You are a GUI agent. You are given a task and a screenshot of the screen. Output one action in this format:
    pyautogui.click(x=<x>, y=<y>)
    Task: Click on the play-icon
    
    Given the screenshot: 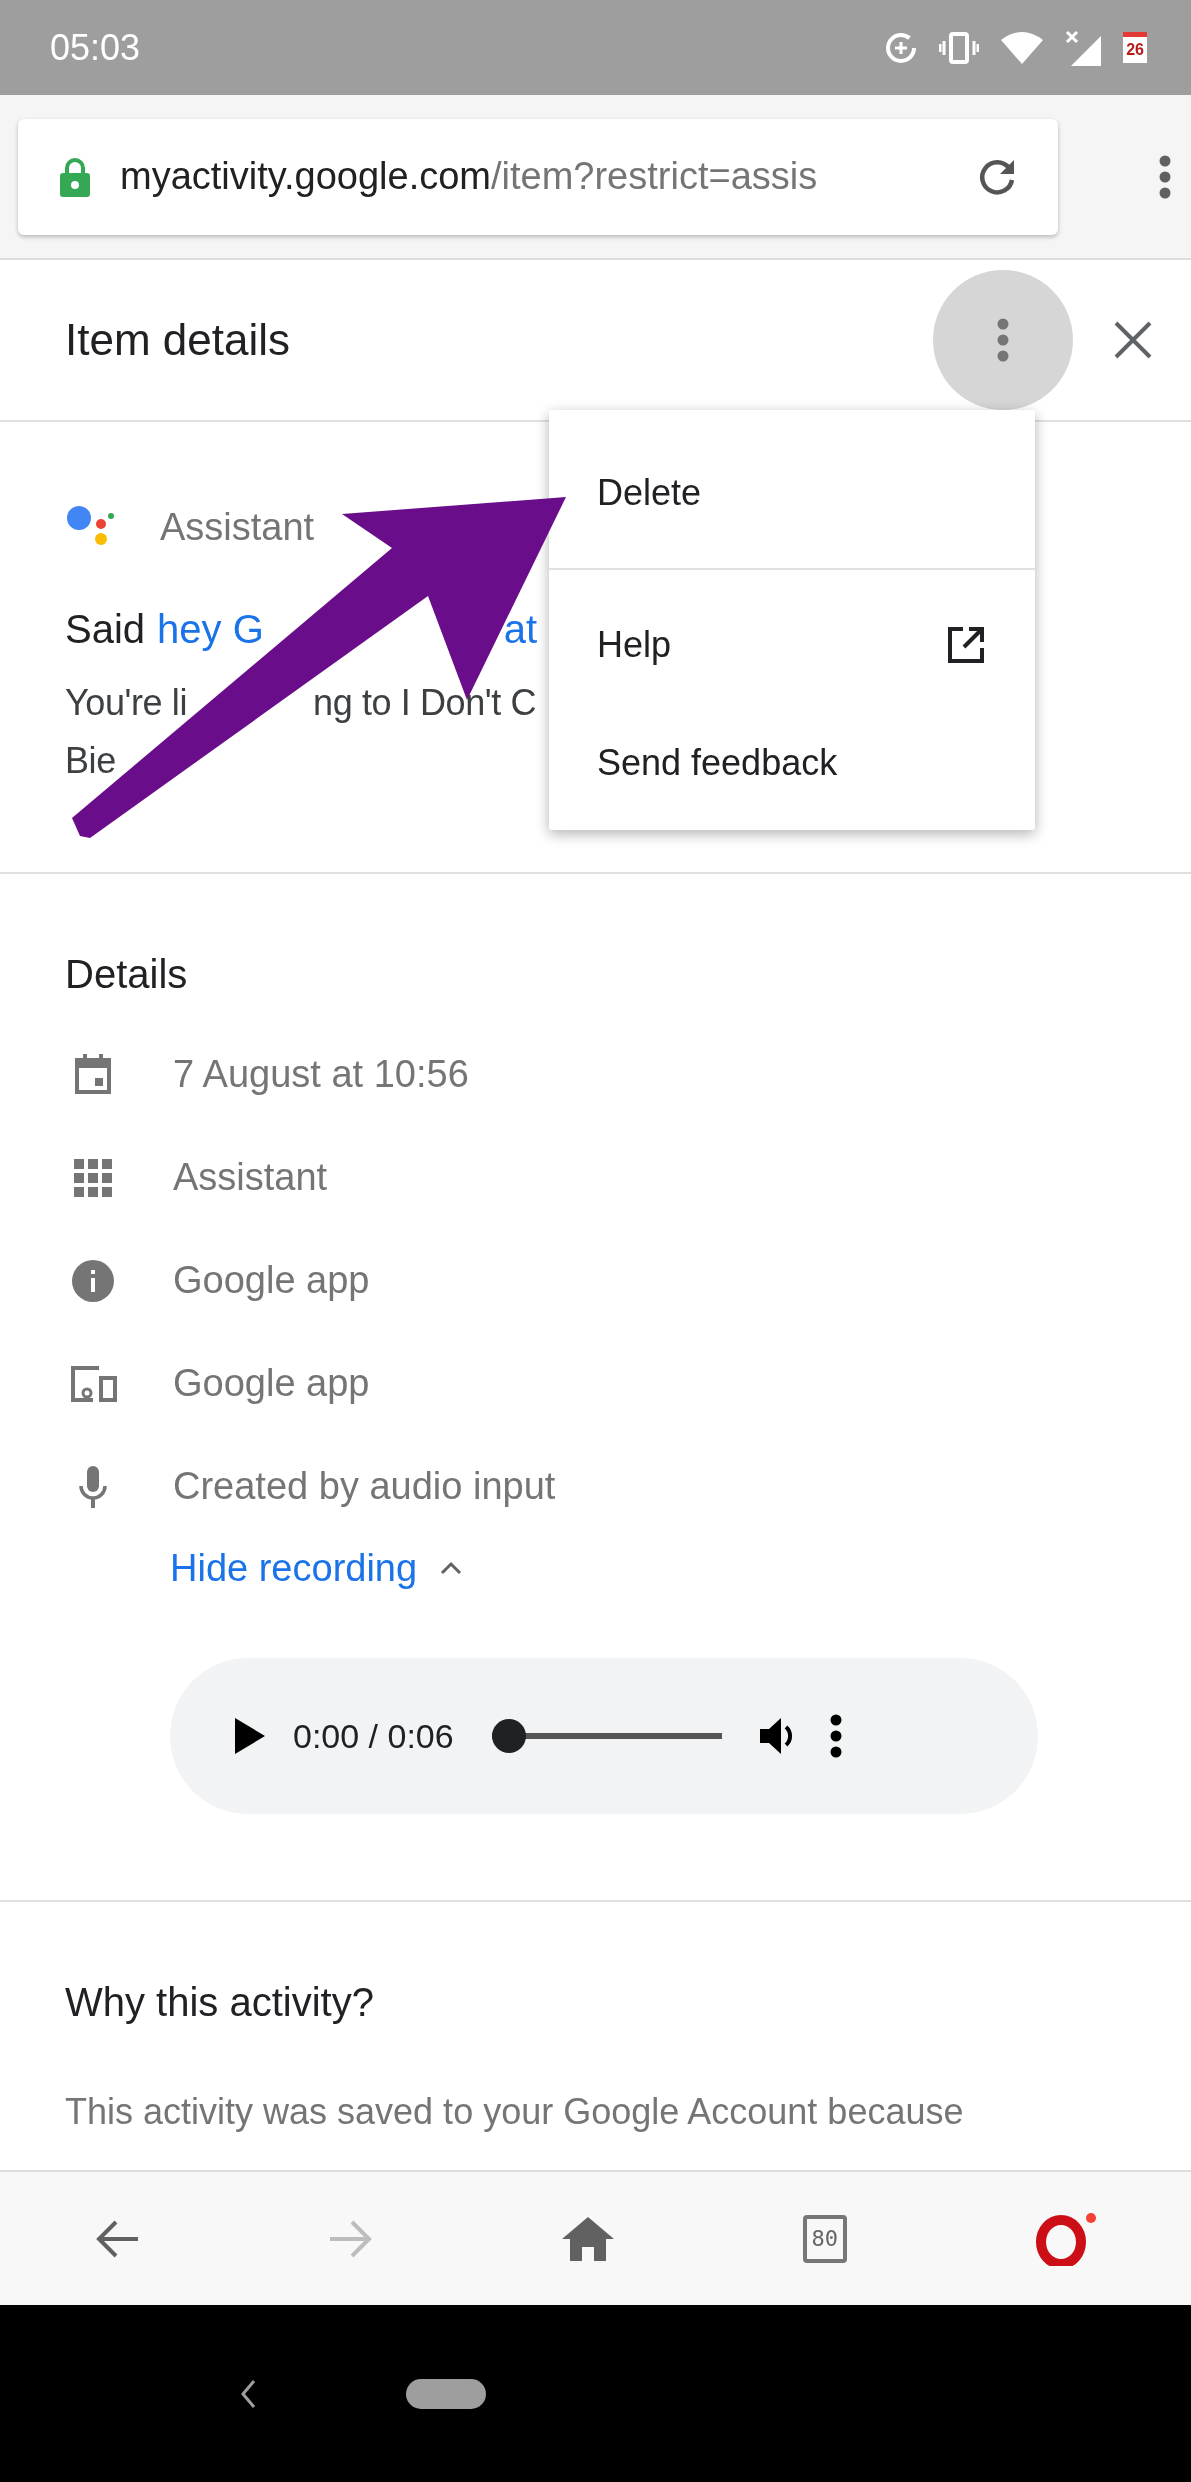 What is the action you would take?
    pyautogui.click(x=250, y=1736)
    